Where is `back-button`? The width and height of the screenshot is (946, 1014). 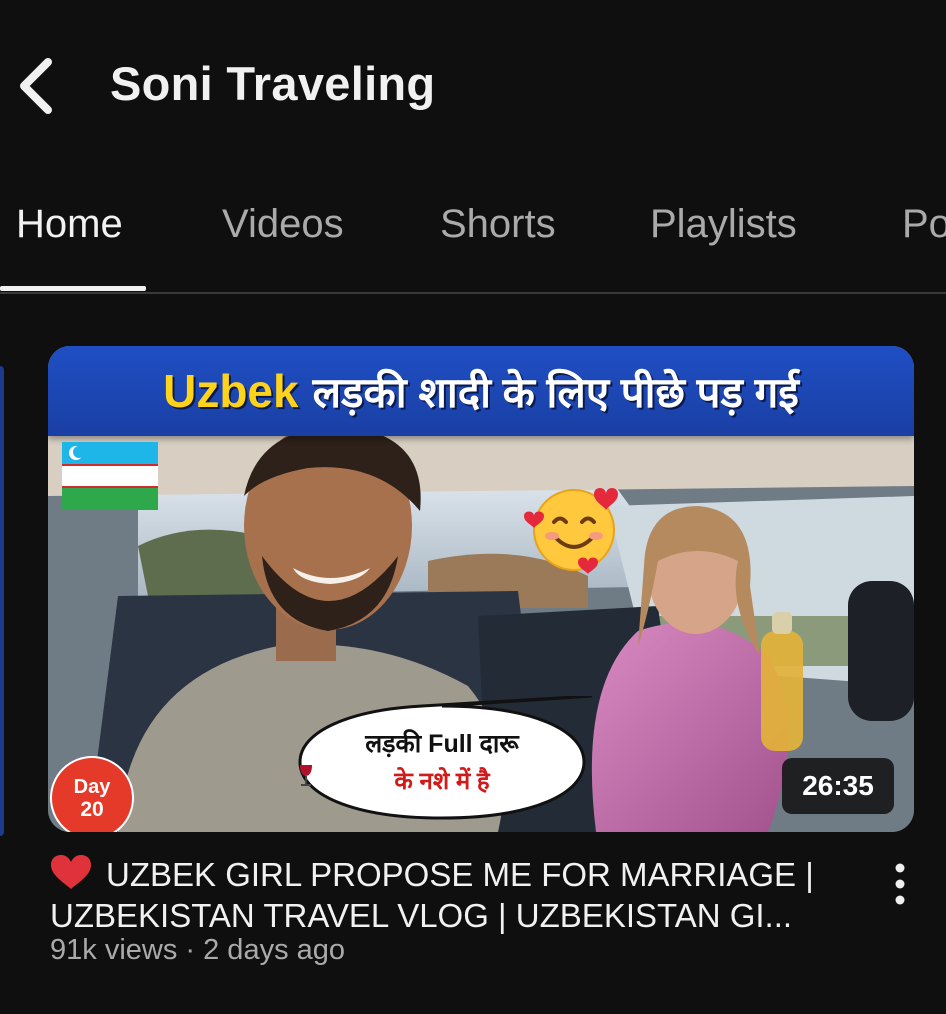
back-button is located at coordinates (38, 86).